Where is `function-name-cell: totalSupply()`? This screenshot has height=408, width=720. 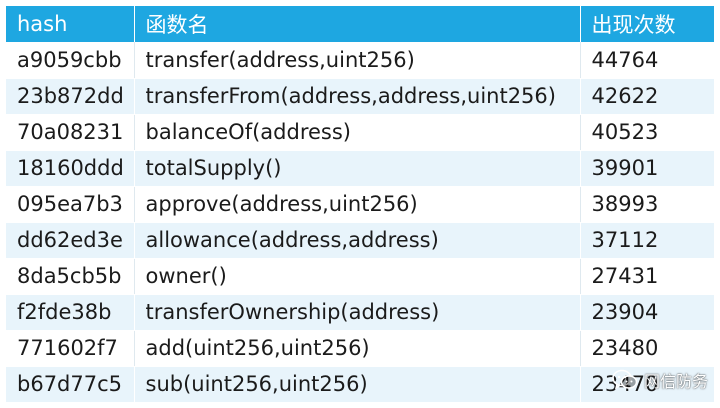
function-name-cell: totalSupply() is located at coordinates (357, 168).